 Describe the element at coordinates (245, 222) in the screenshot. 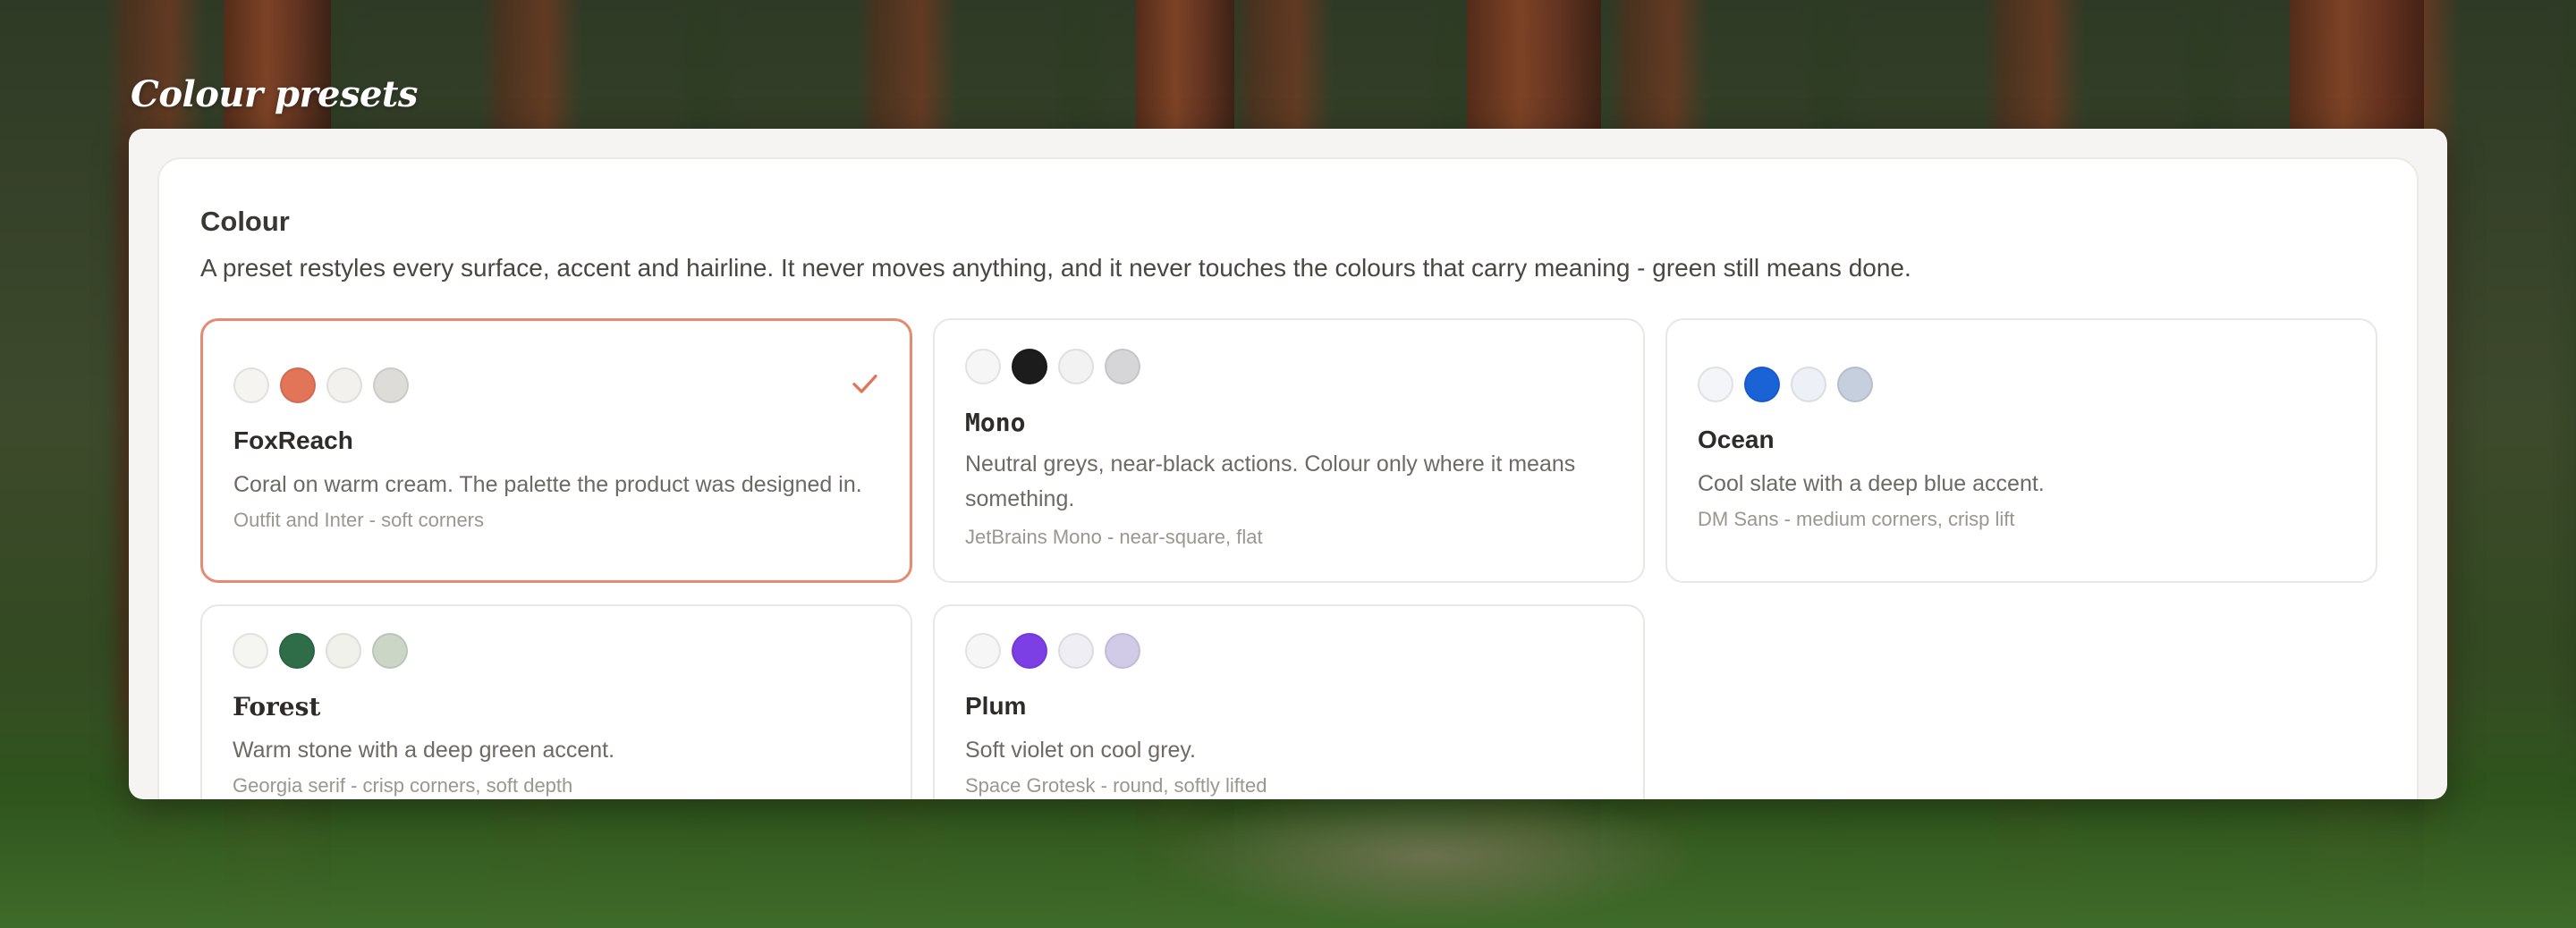

I see `section-title: Colour` at that location.